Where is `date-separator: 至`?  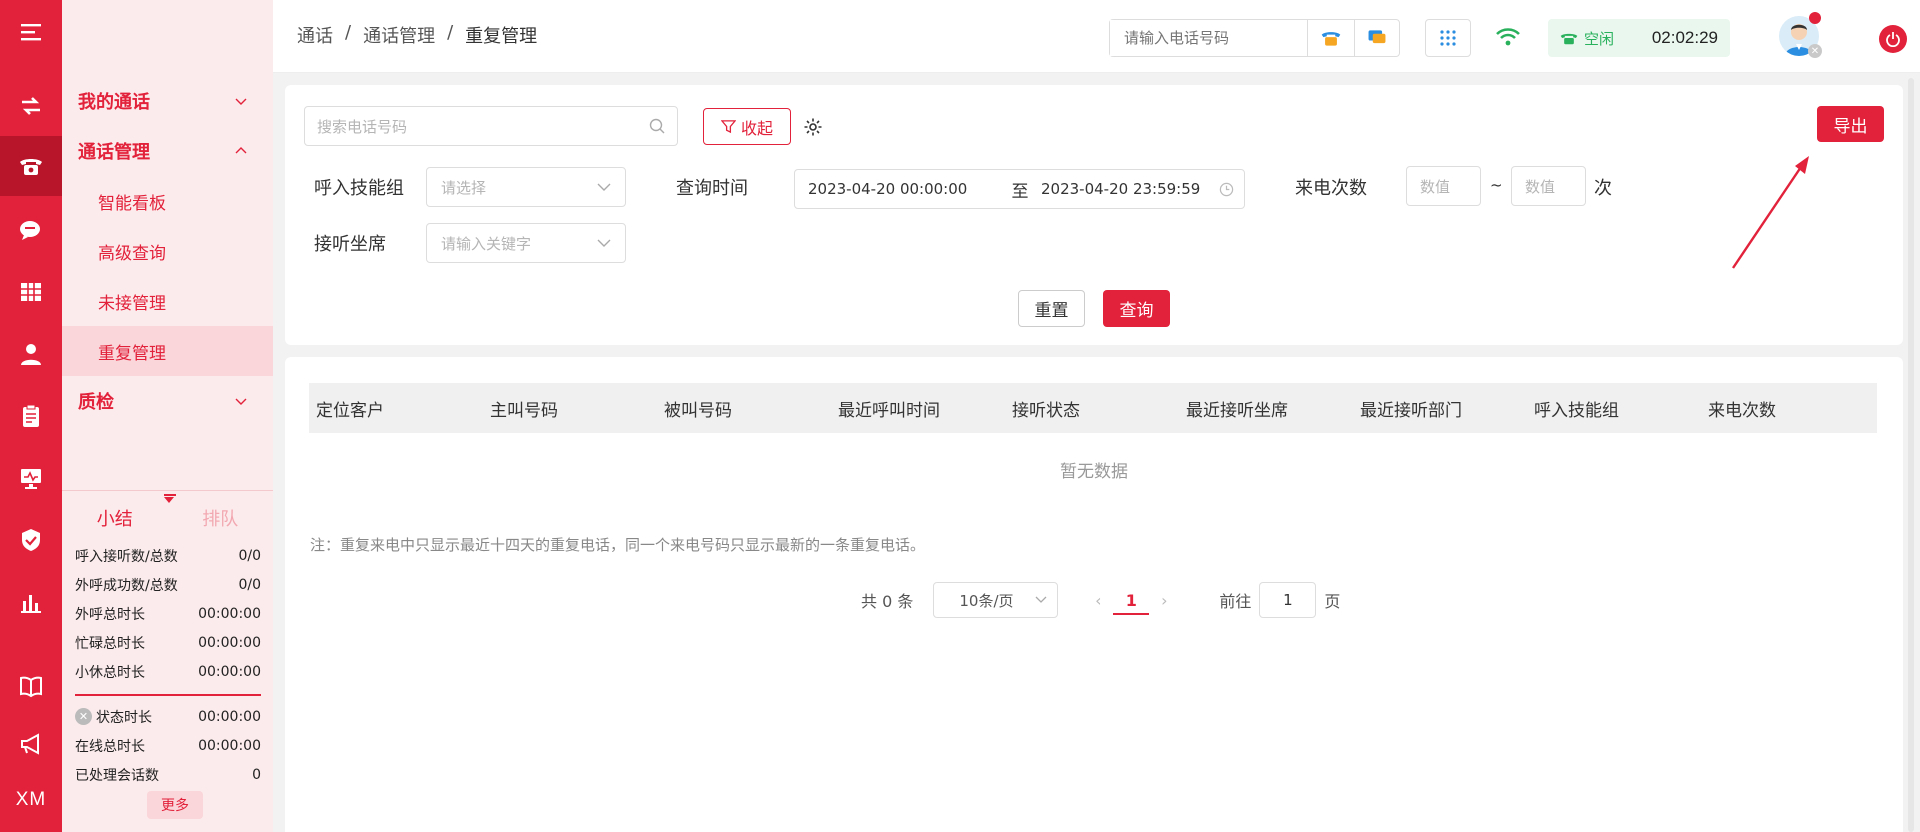 date-separator: 至 is located at coordinates (1020, 191).